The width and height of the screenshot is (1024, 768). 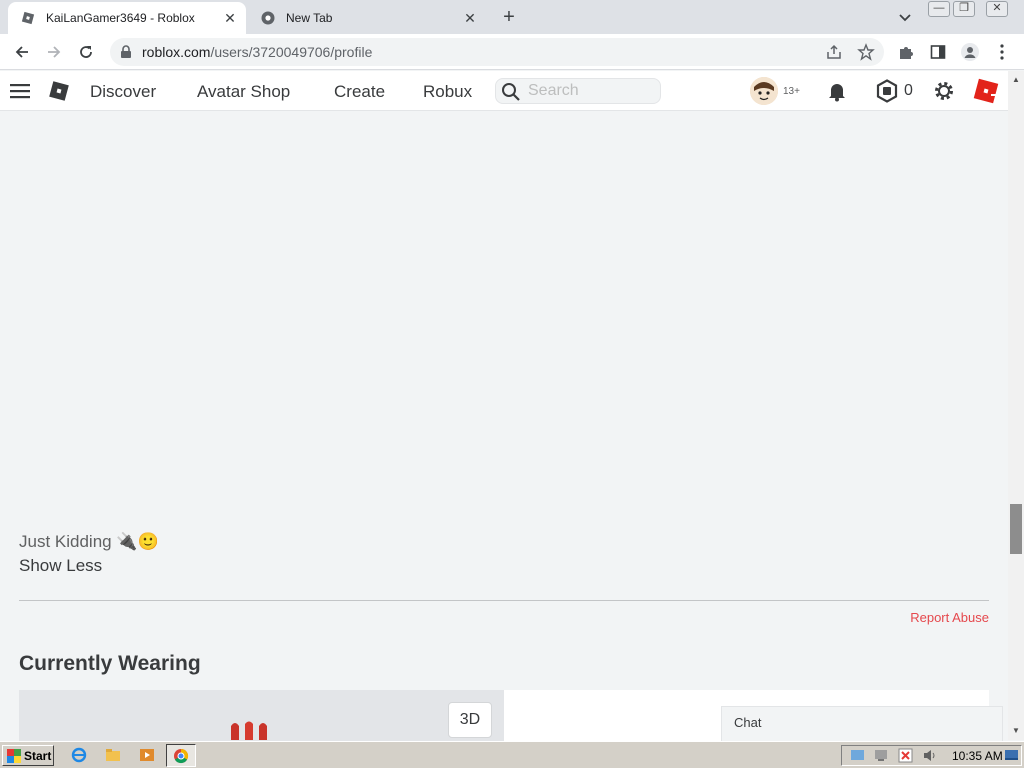 I want to click on close-window-button: ✕, so click(x=997, y=9).